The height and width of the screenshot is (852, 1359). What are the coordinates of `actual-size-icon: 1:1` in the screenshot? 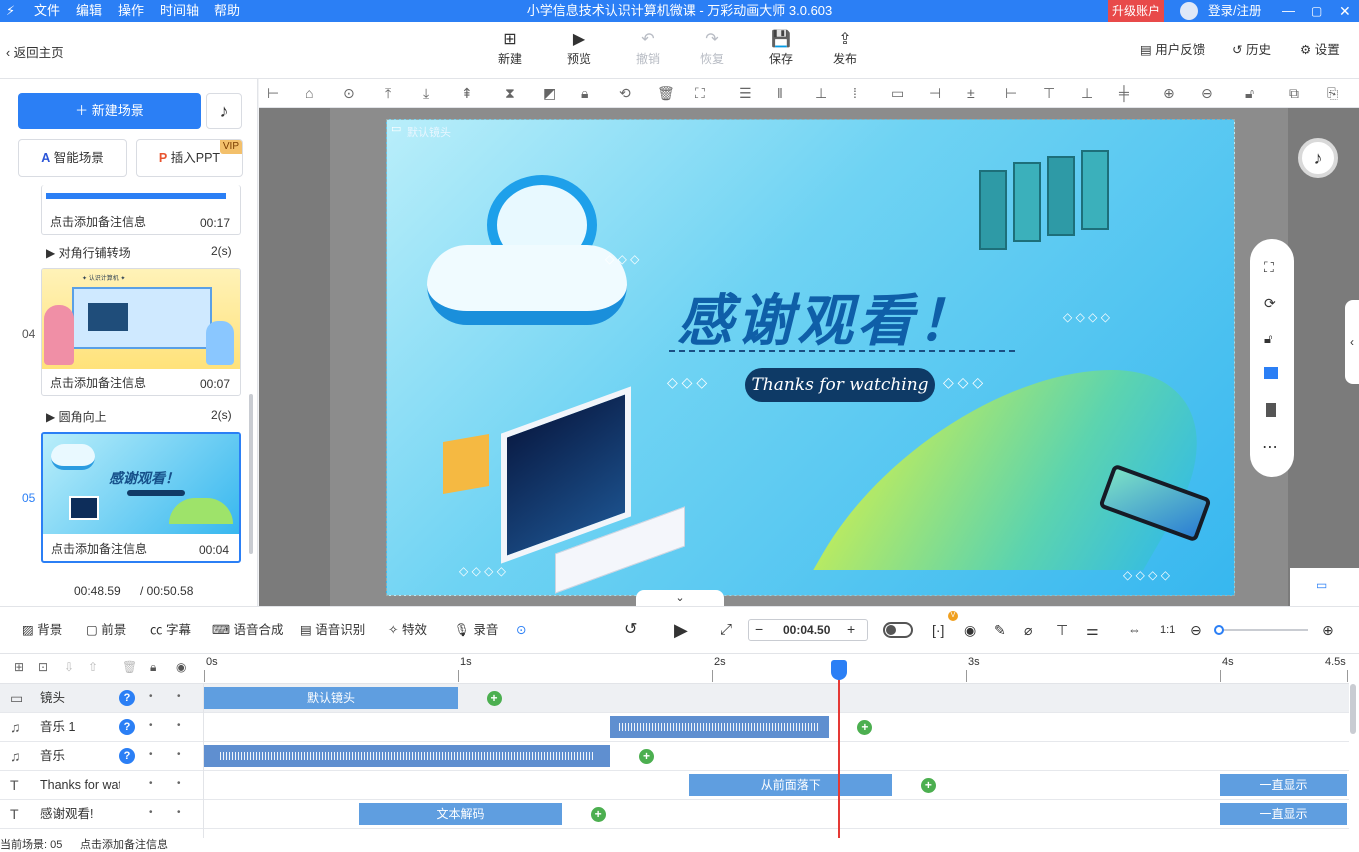 It's located at (1167, 630).